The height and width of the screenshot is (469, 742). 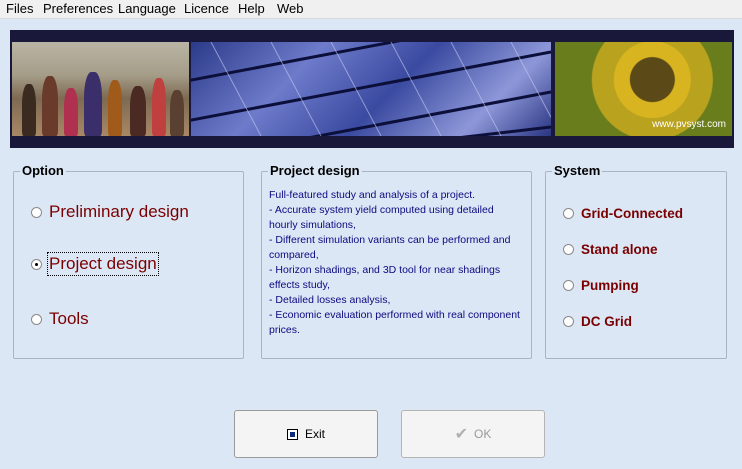 I want to click on ok-button-label: OK, so click(x=483, y=434).